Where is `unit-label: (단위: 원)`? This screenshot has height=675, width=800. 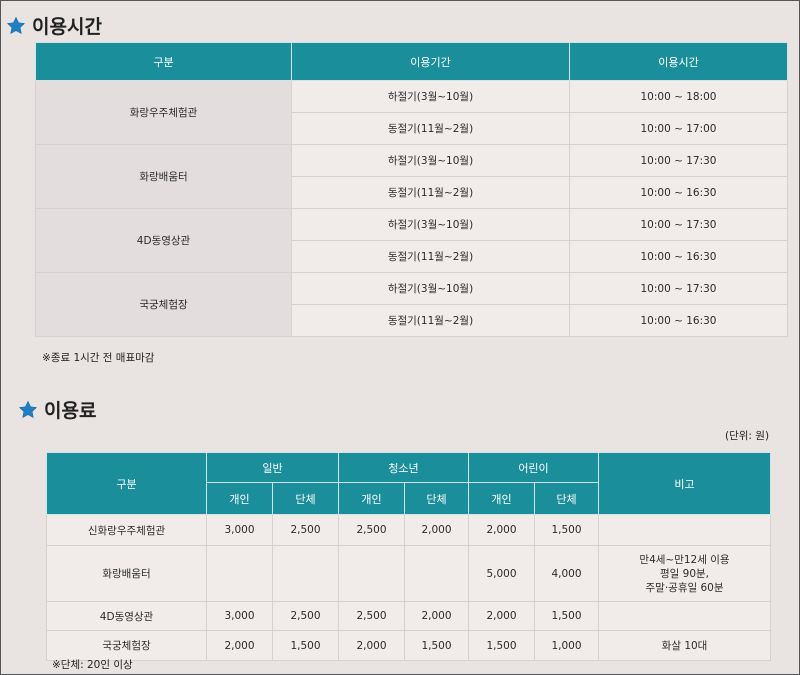
unit-label: (단위: 원) is located at coordinates (747, 436).